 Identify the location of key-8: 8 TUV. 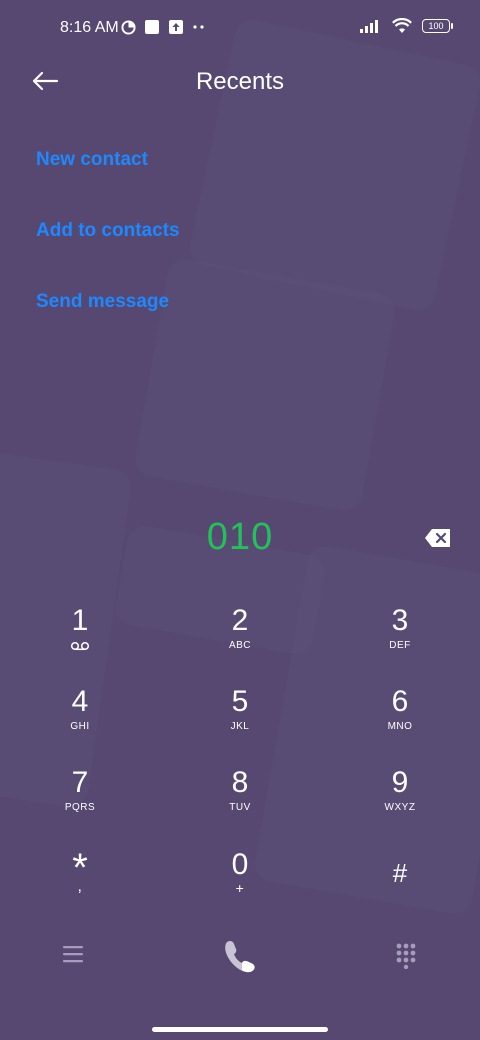
(240, 802).